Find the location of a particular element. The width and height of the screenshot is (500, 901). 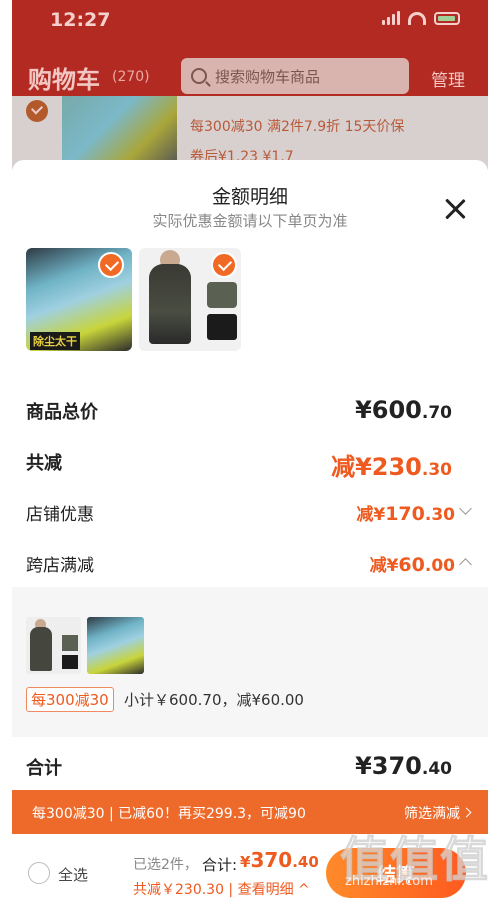

image-tag: 除尘太干 is located at coordinates (55, 341).